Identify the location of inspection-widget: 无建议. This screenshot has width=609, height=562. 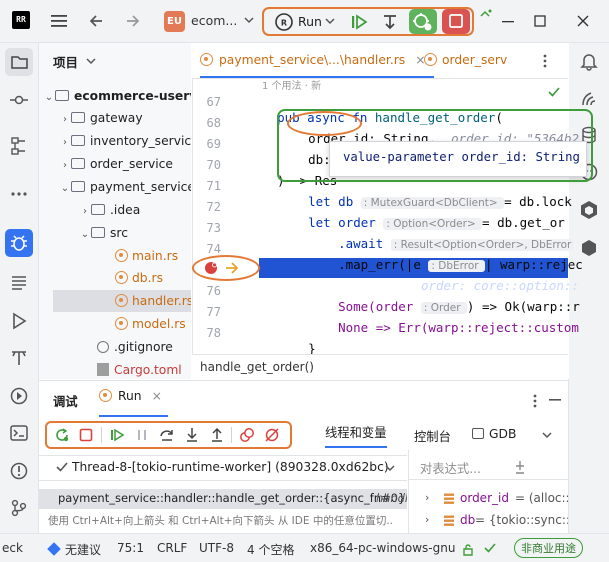
(74, 549).